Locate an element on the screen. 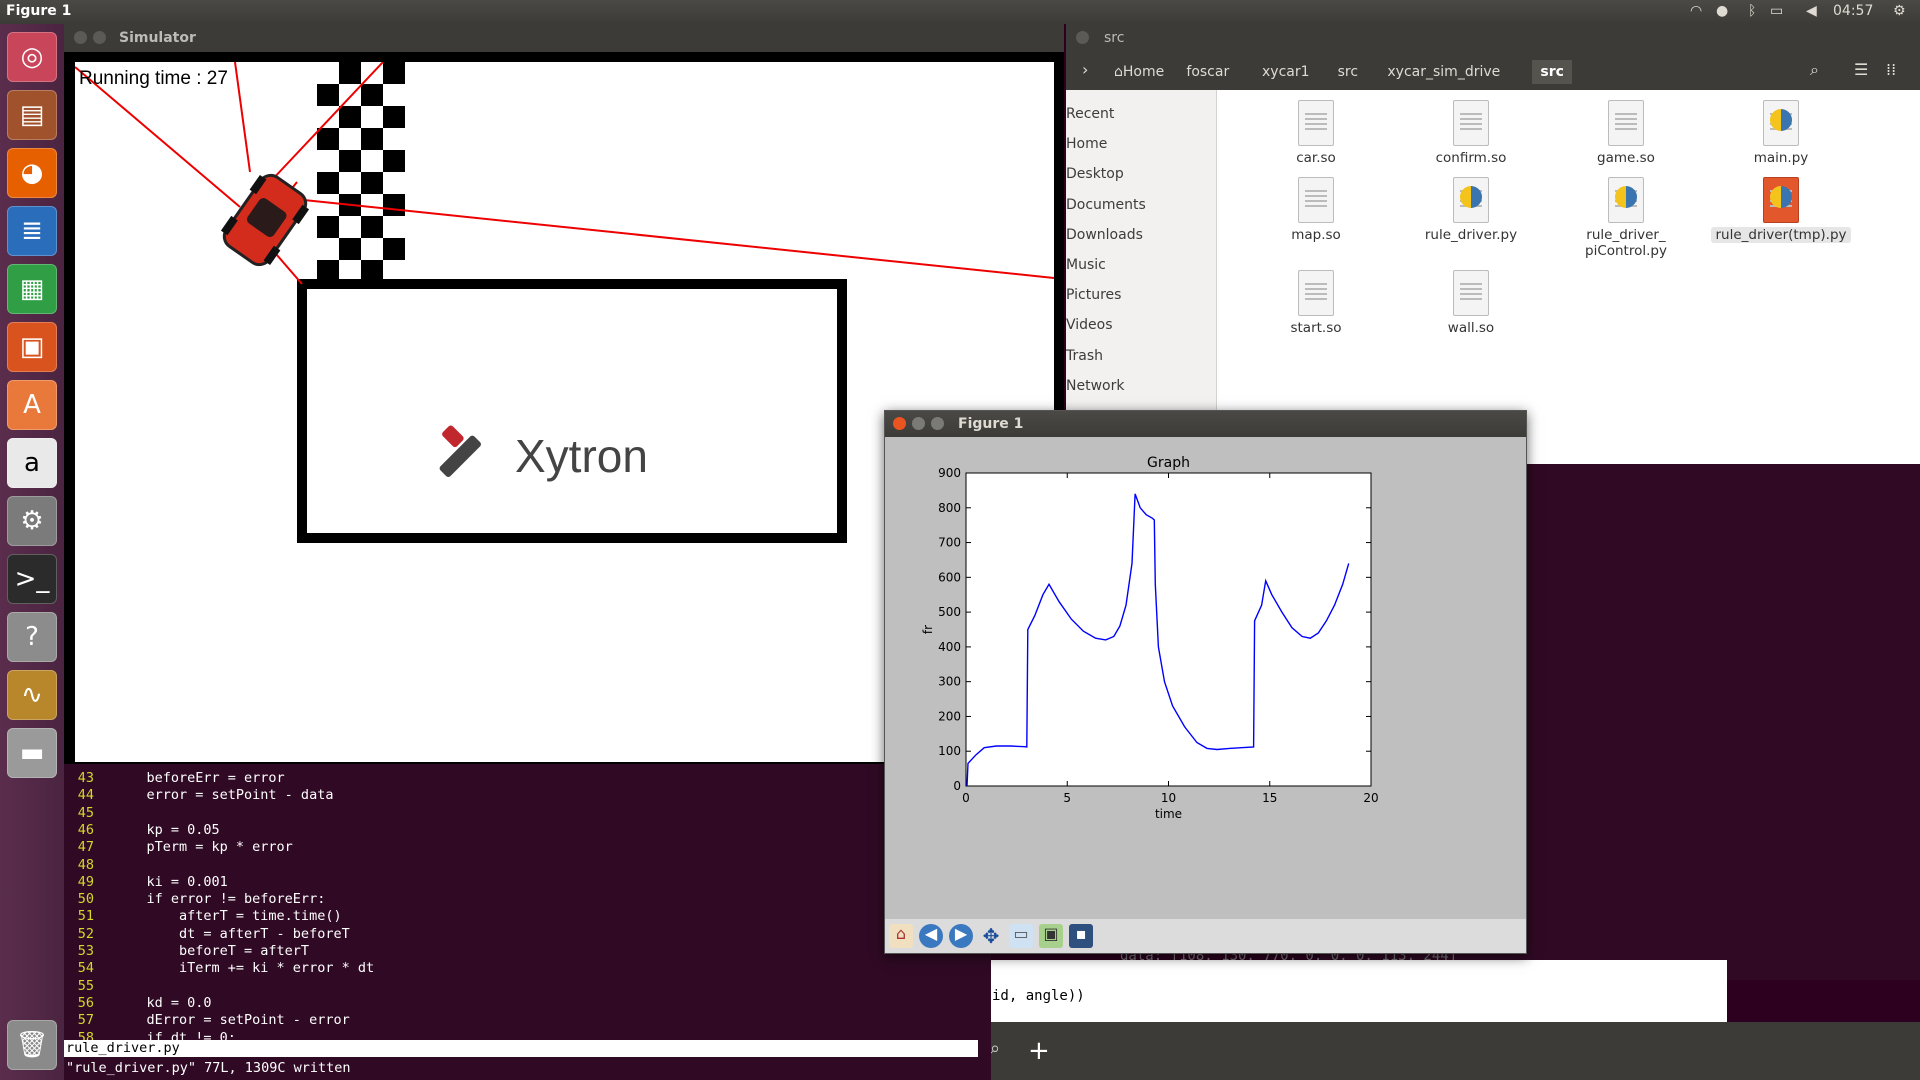  calc-icon: ▦ is located at coordinates (32, 289).